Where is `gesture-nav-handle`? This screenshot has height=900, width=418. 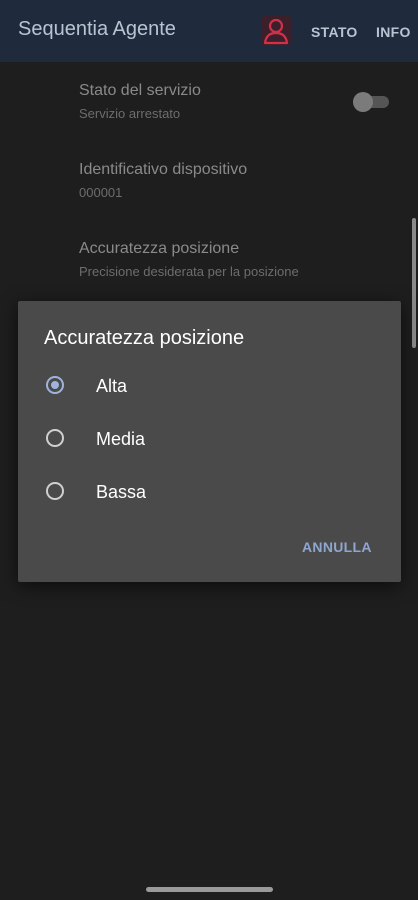
gesture-nav-handle is located at coordinates (209, 889).